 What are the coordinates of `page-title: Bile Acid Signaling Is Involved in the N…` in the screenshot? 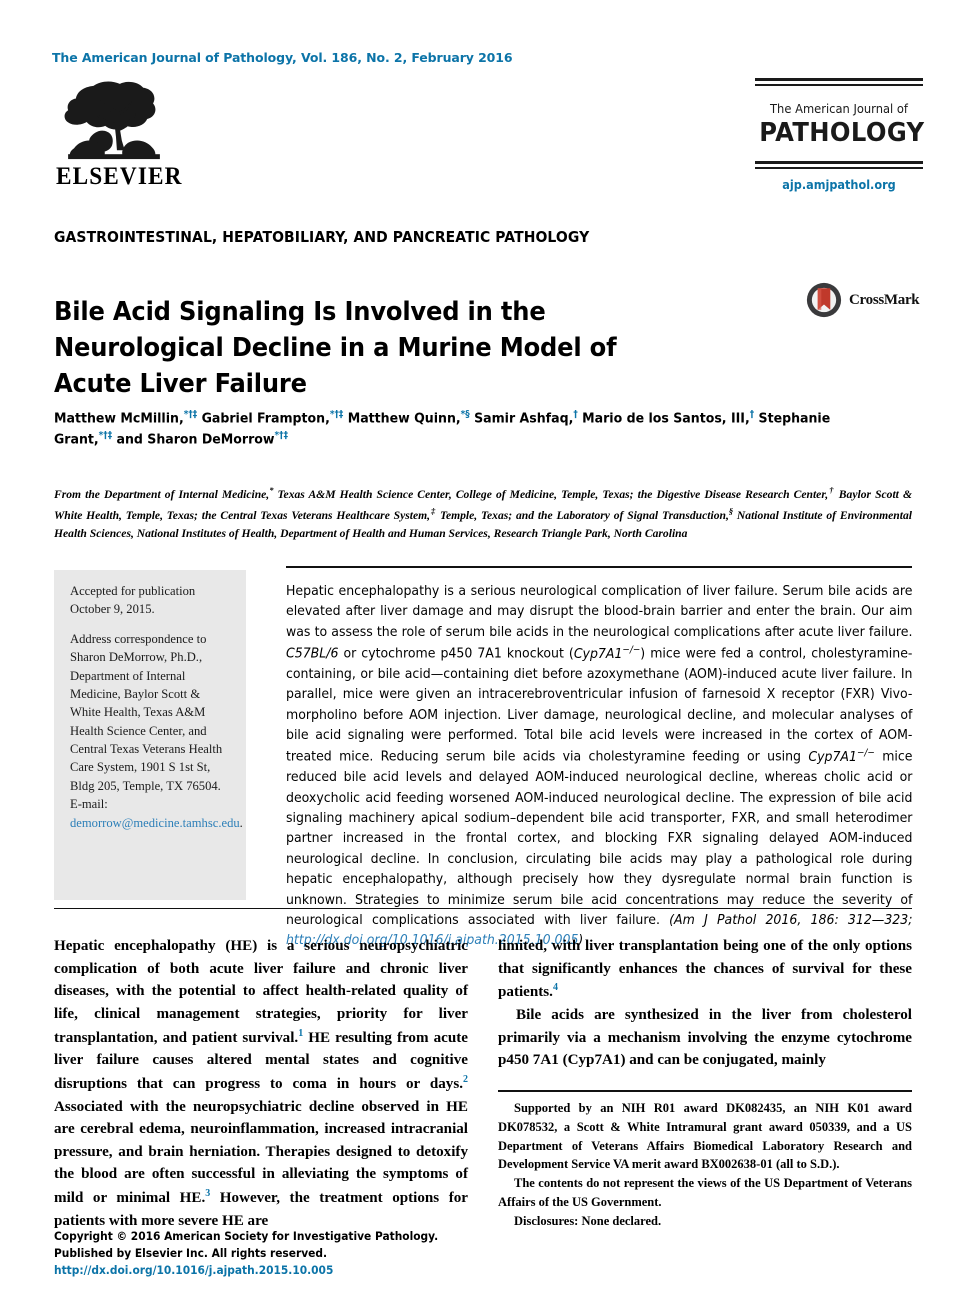 It's located at (335, 348).